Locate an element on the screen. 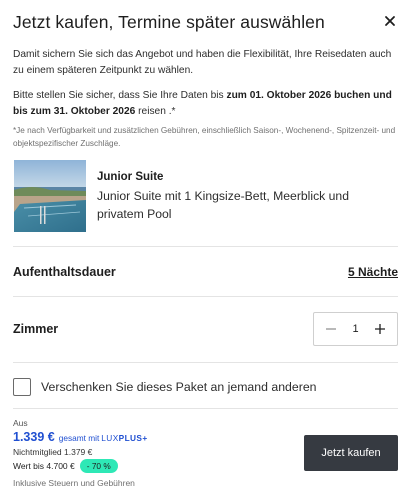  discount-badge: - 70 % is located at coordinates (98, 466).